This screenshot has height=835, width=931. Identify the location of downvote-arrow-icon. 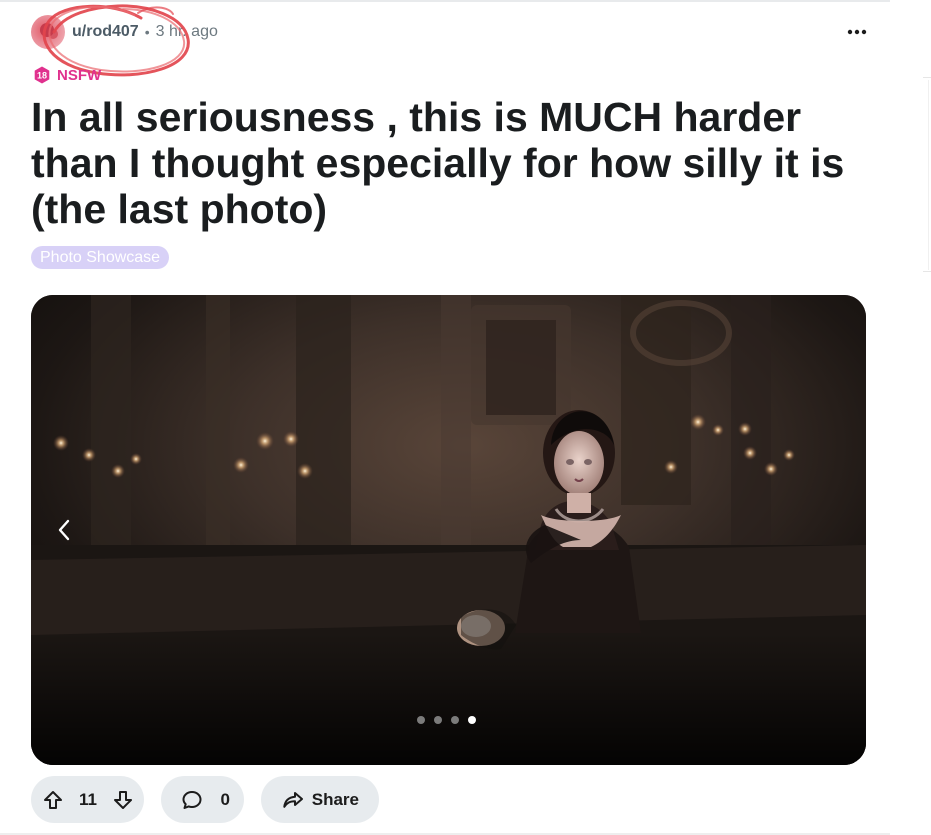
(122, 799).